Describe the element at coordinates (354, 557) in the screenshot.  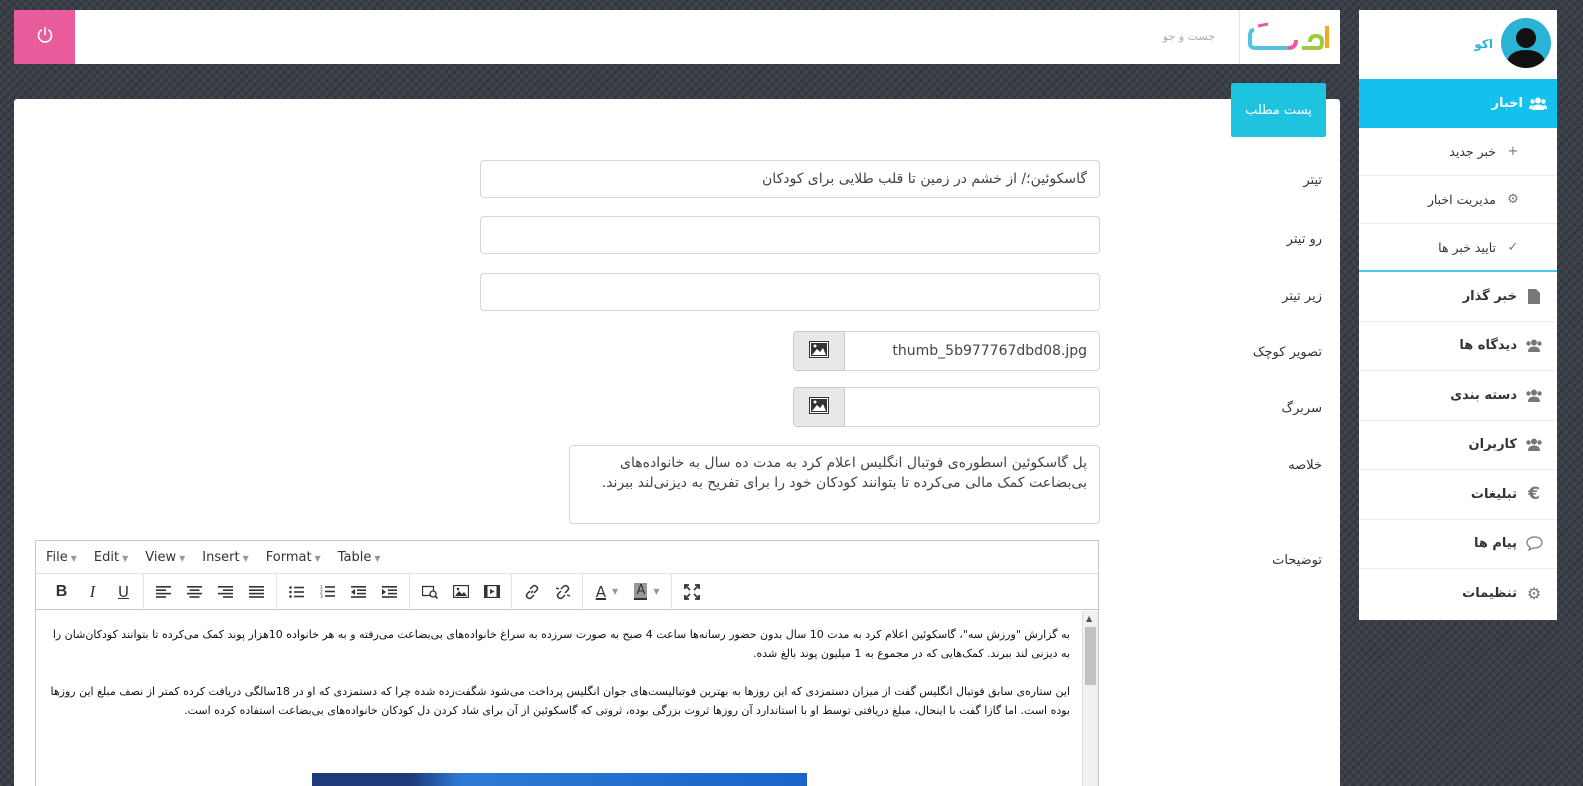
I see `menu-label: Table` at that location.